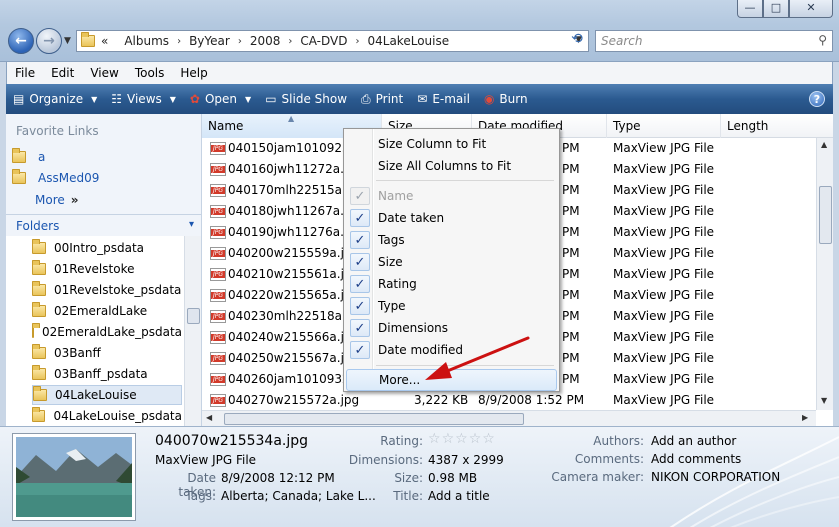  Describe the element at coordinates (220, 99) in the screenshot. I see `open-button: ✿ Open ▼` at that location.